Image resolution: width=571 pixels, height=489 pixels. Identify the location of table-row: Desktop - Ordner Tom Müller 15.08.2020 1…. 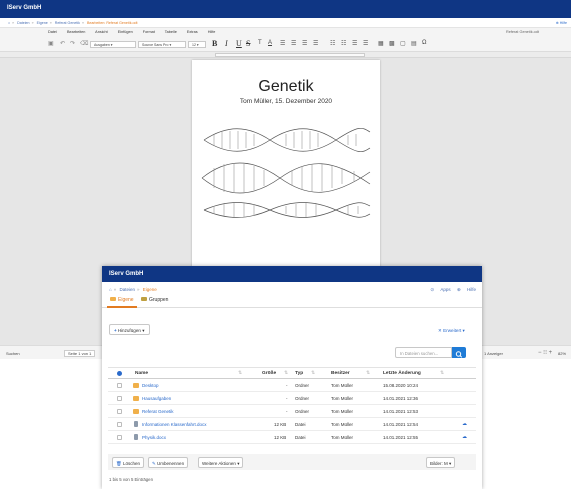
(292, 385).